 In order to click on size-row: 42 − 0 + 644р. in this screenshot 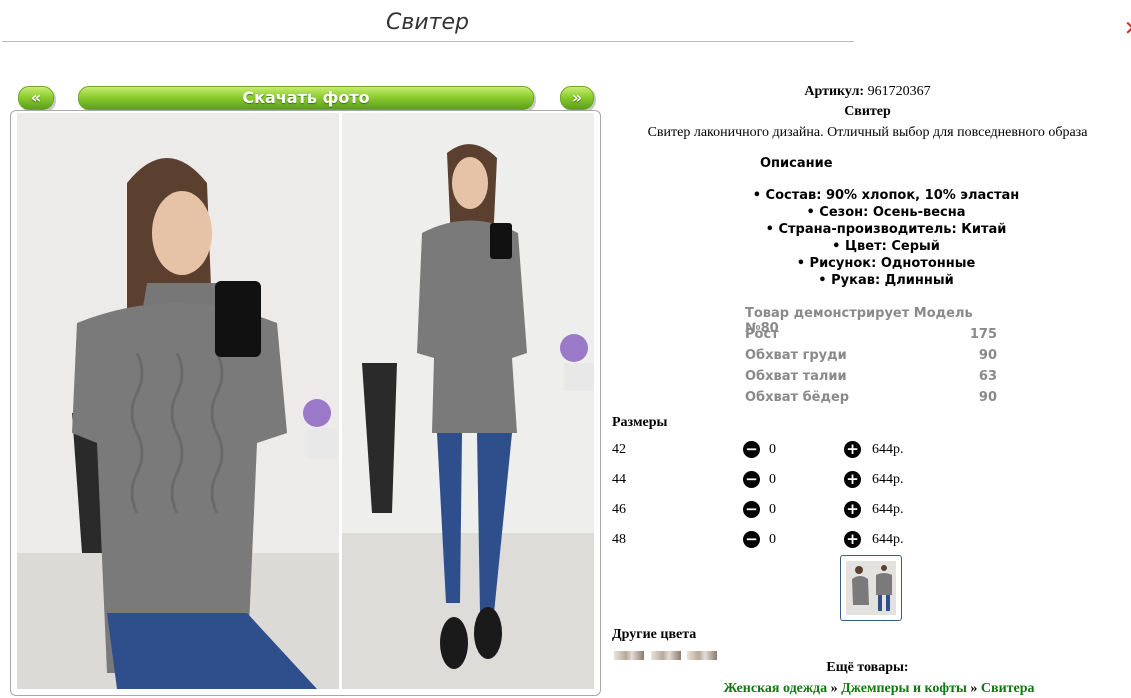, I will do `click(762, 450)`.